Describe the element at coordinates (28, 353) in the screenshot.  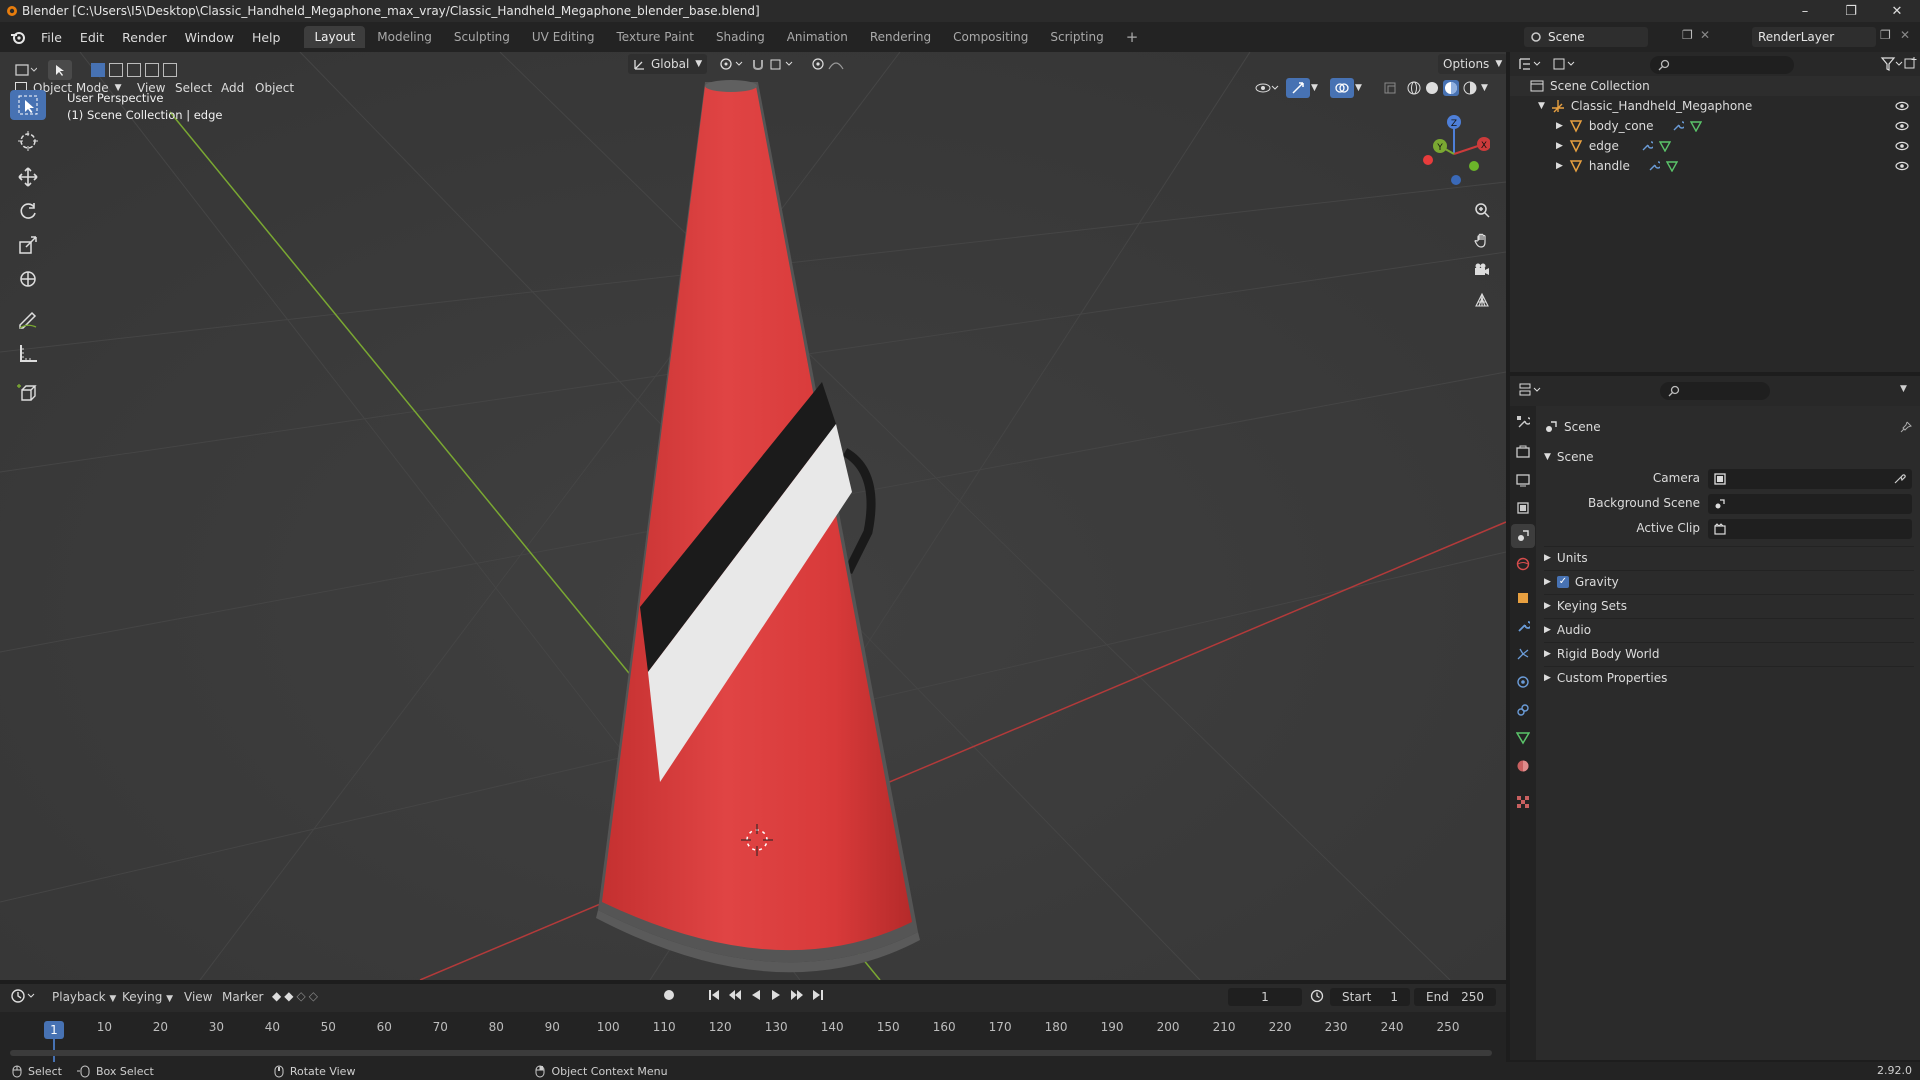
I see `measure-tool` at that location.